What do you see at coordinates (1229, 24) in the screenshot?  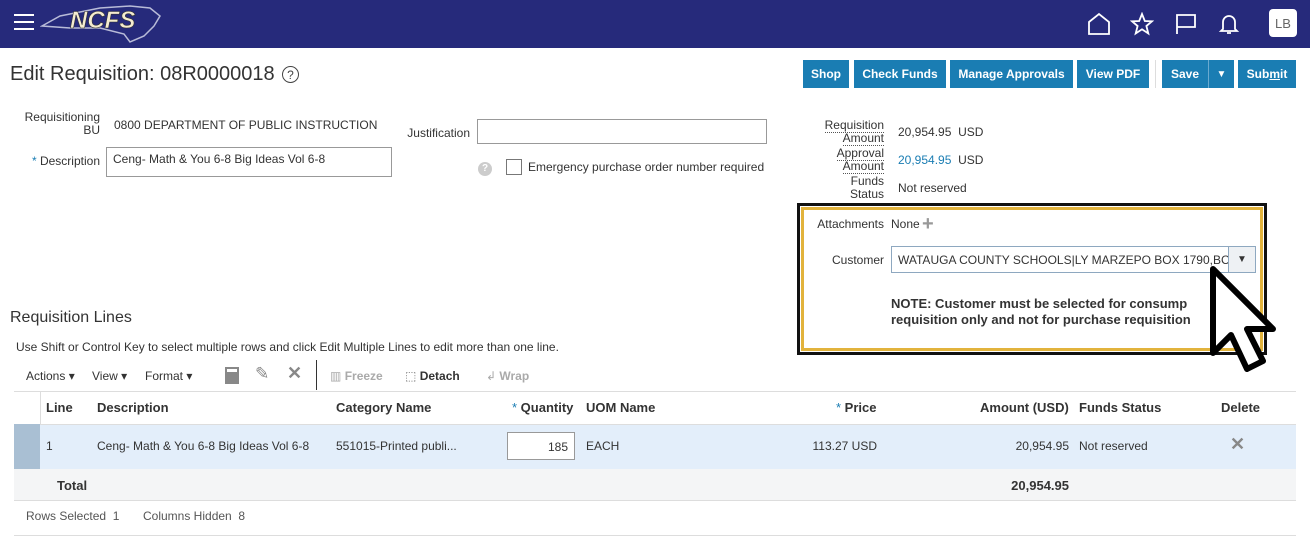 I see `bell-icon` at bounding box center [1229, 24].